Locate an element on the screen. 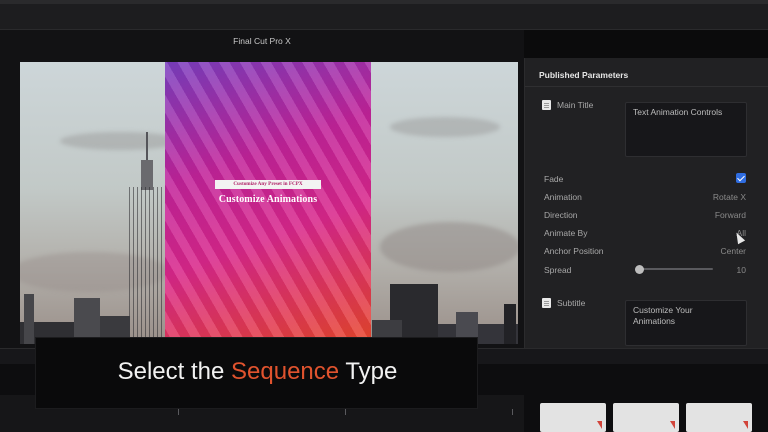  direction-value: Forward is located at coordinates (730, 215).